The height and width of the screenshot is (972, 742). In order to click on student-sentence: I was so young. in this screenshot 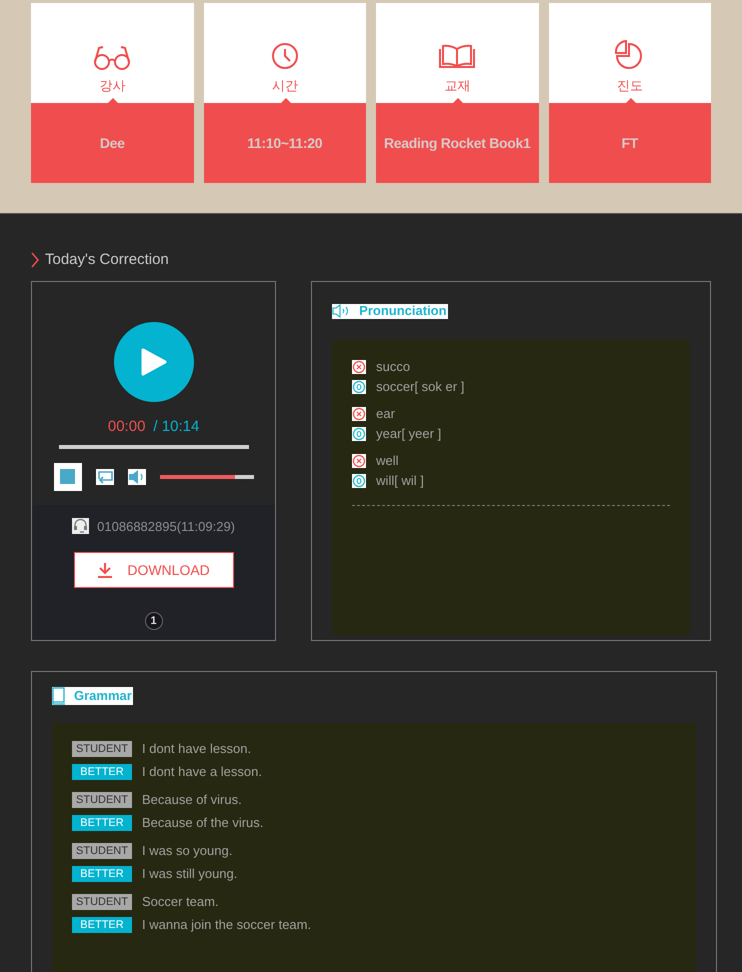, I will do `click(187, 851)`.